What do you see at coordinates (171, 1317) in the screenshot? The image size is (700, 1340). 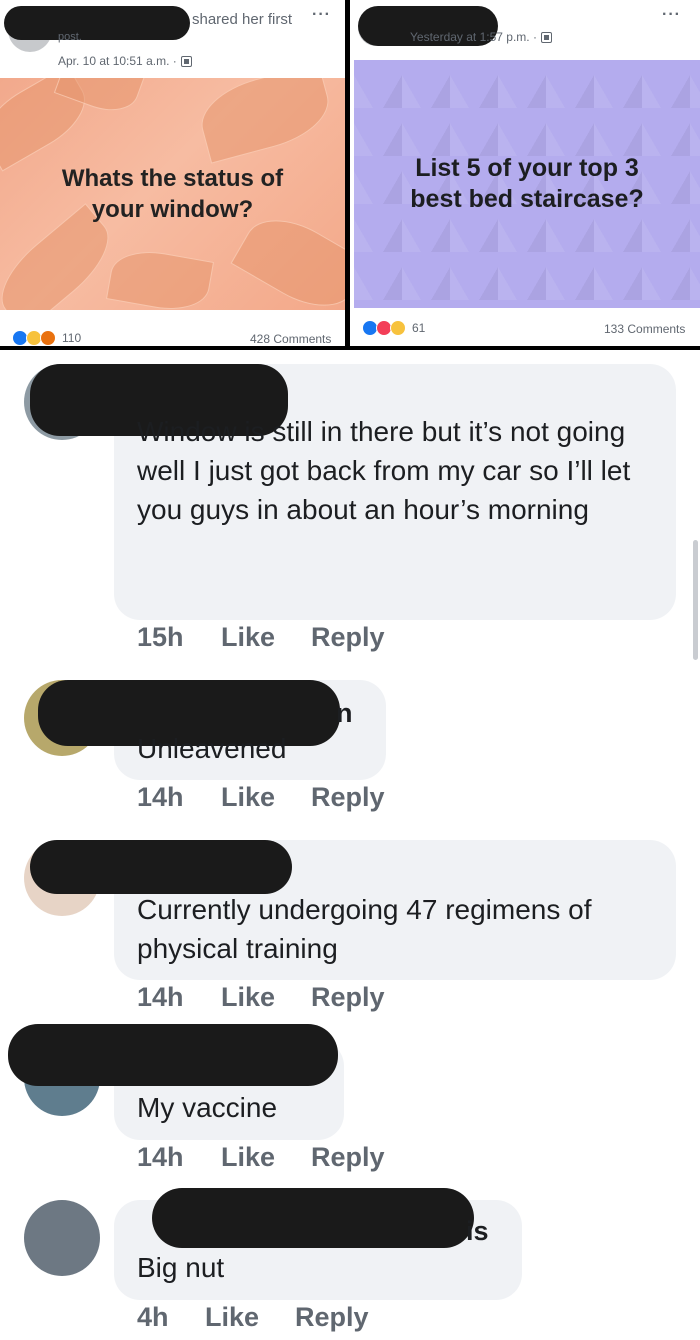 I see `comment-time: 4h` at bounding box center [171, 1317].